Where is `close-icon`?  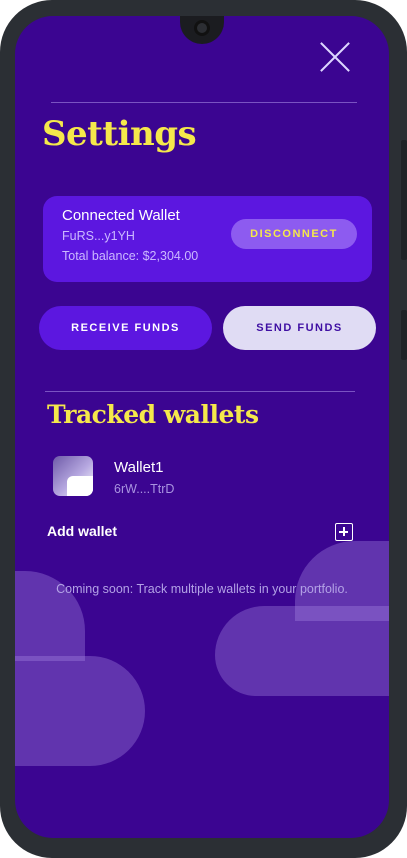
close-icon is located at coordinates (335, 57).